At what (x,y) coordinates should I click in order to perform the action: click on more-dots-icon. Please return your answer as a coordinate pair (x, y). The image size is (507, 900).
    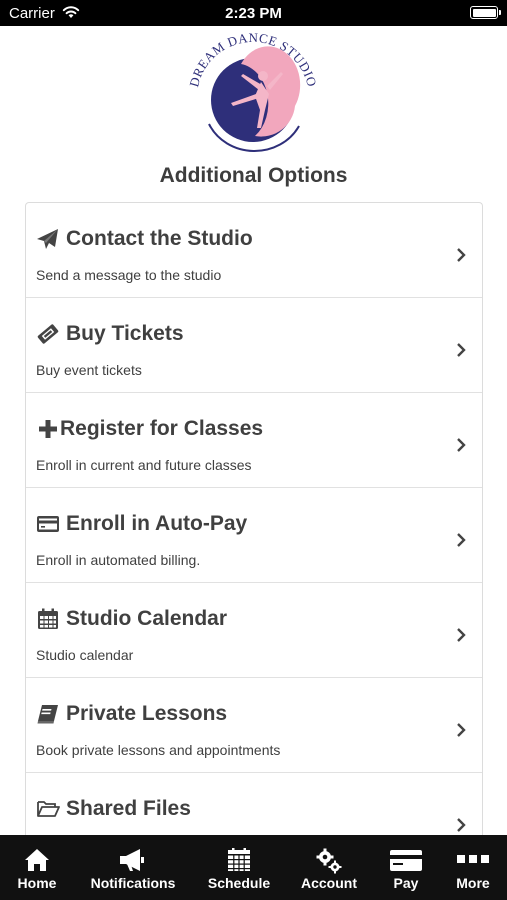
    Looking at the image, I should click on (473, 859).